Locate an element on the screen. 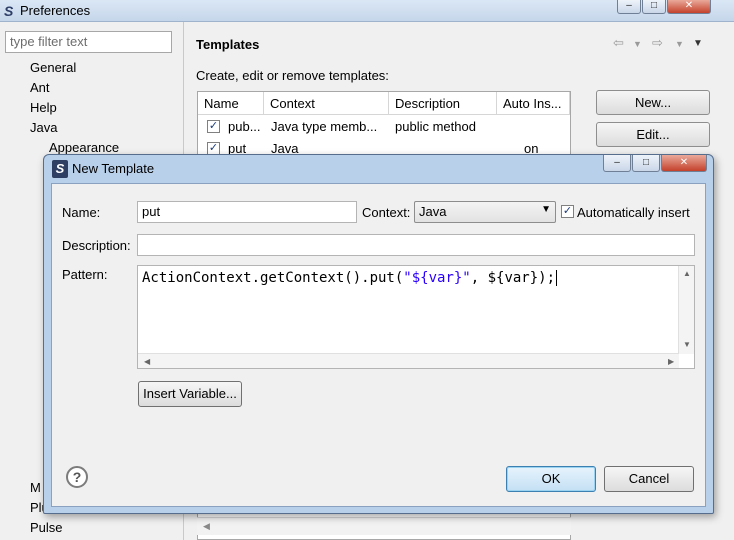 This screenshot has width=734, height=540. view-menu-icon: ▼ is located at coordinates (698, 43).